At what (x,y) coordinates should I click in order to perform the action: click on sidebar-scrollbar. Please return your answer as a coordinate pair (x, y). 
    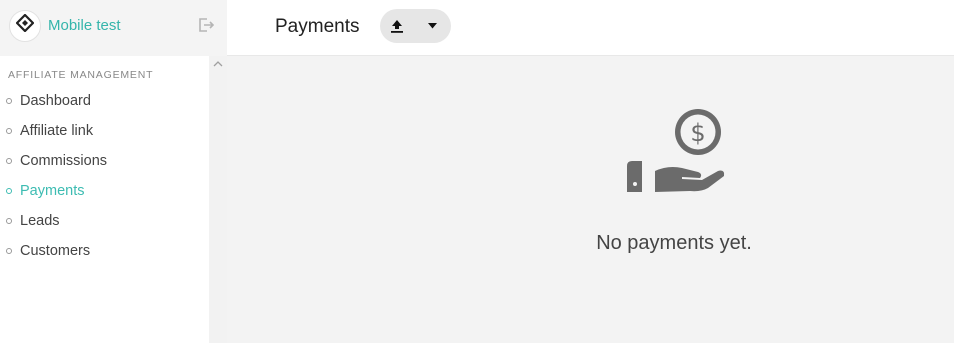
    Looking at the image, I should click on (218, 199).